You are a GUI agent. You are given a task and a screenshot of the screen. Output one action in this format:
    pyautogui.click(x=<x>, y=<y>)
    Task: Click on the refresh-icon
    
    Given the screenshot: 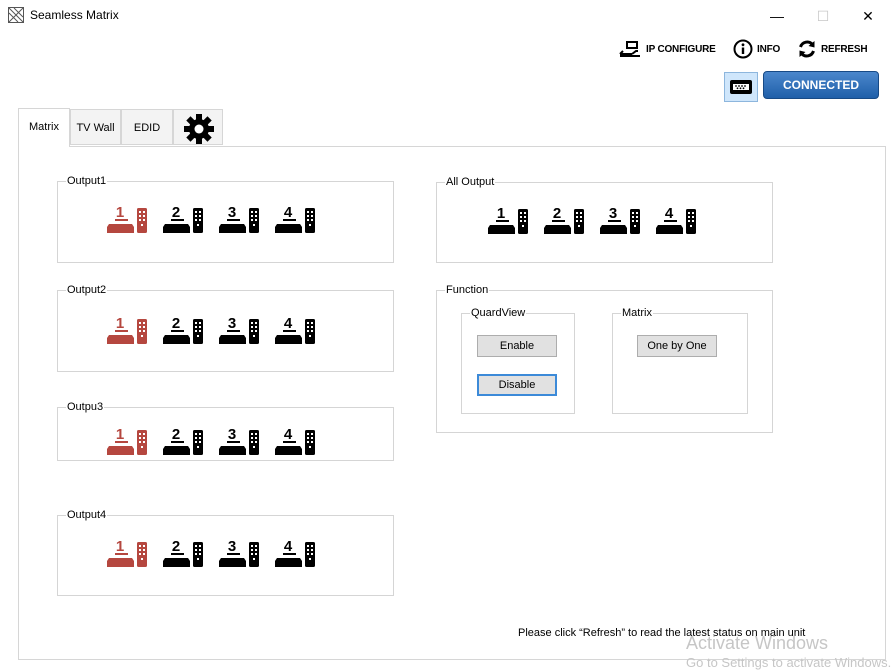 What is the action you would take?
    pyautogui.click(x=807, y=49)
    